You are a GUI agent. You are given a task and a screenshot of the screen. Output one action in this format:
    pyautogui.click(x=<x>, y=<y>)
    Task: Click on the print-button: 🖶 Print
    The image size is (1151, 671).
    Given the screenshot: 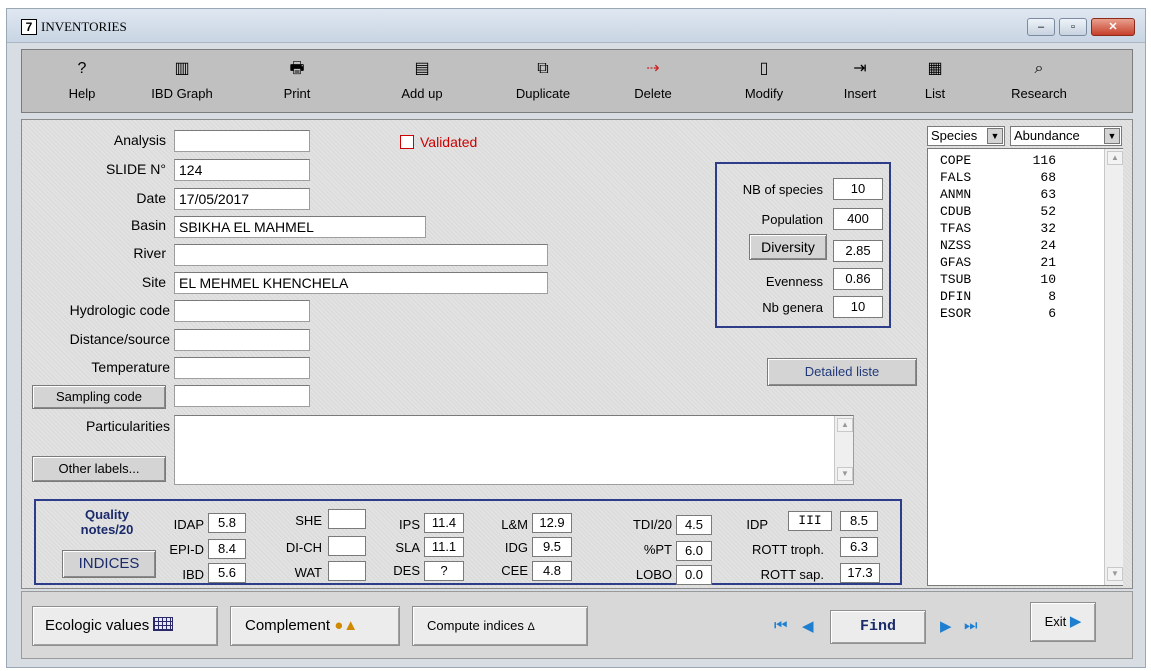 What is the action you would take?
    pyautogui.click(x=297, y=81)
    